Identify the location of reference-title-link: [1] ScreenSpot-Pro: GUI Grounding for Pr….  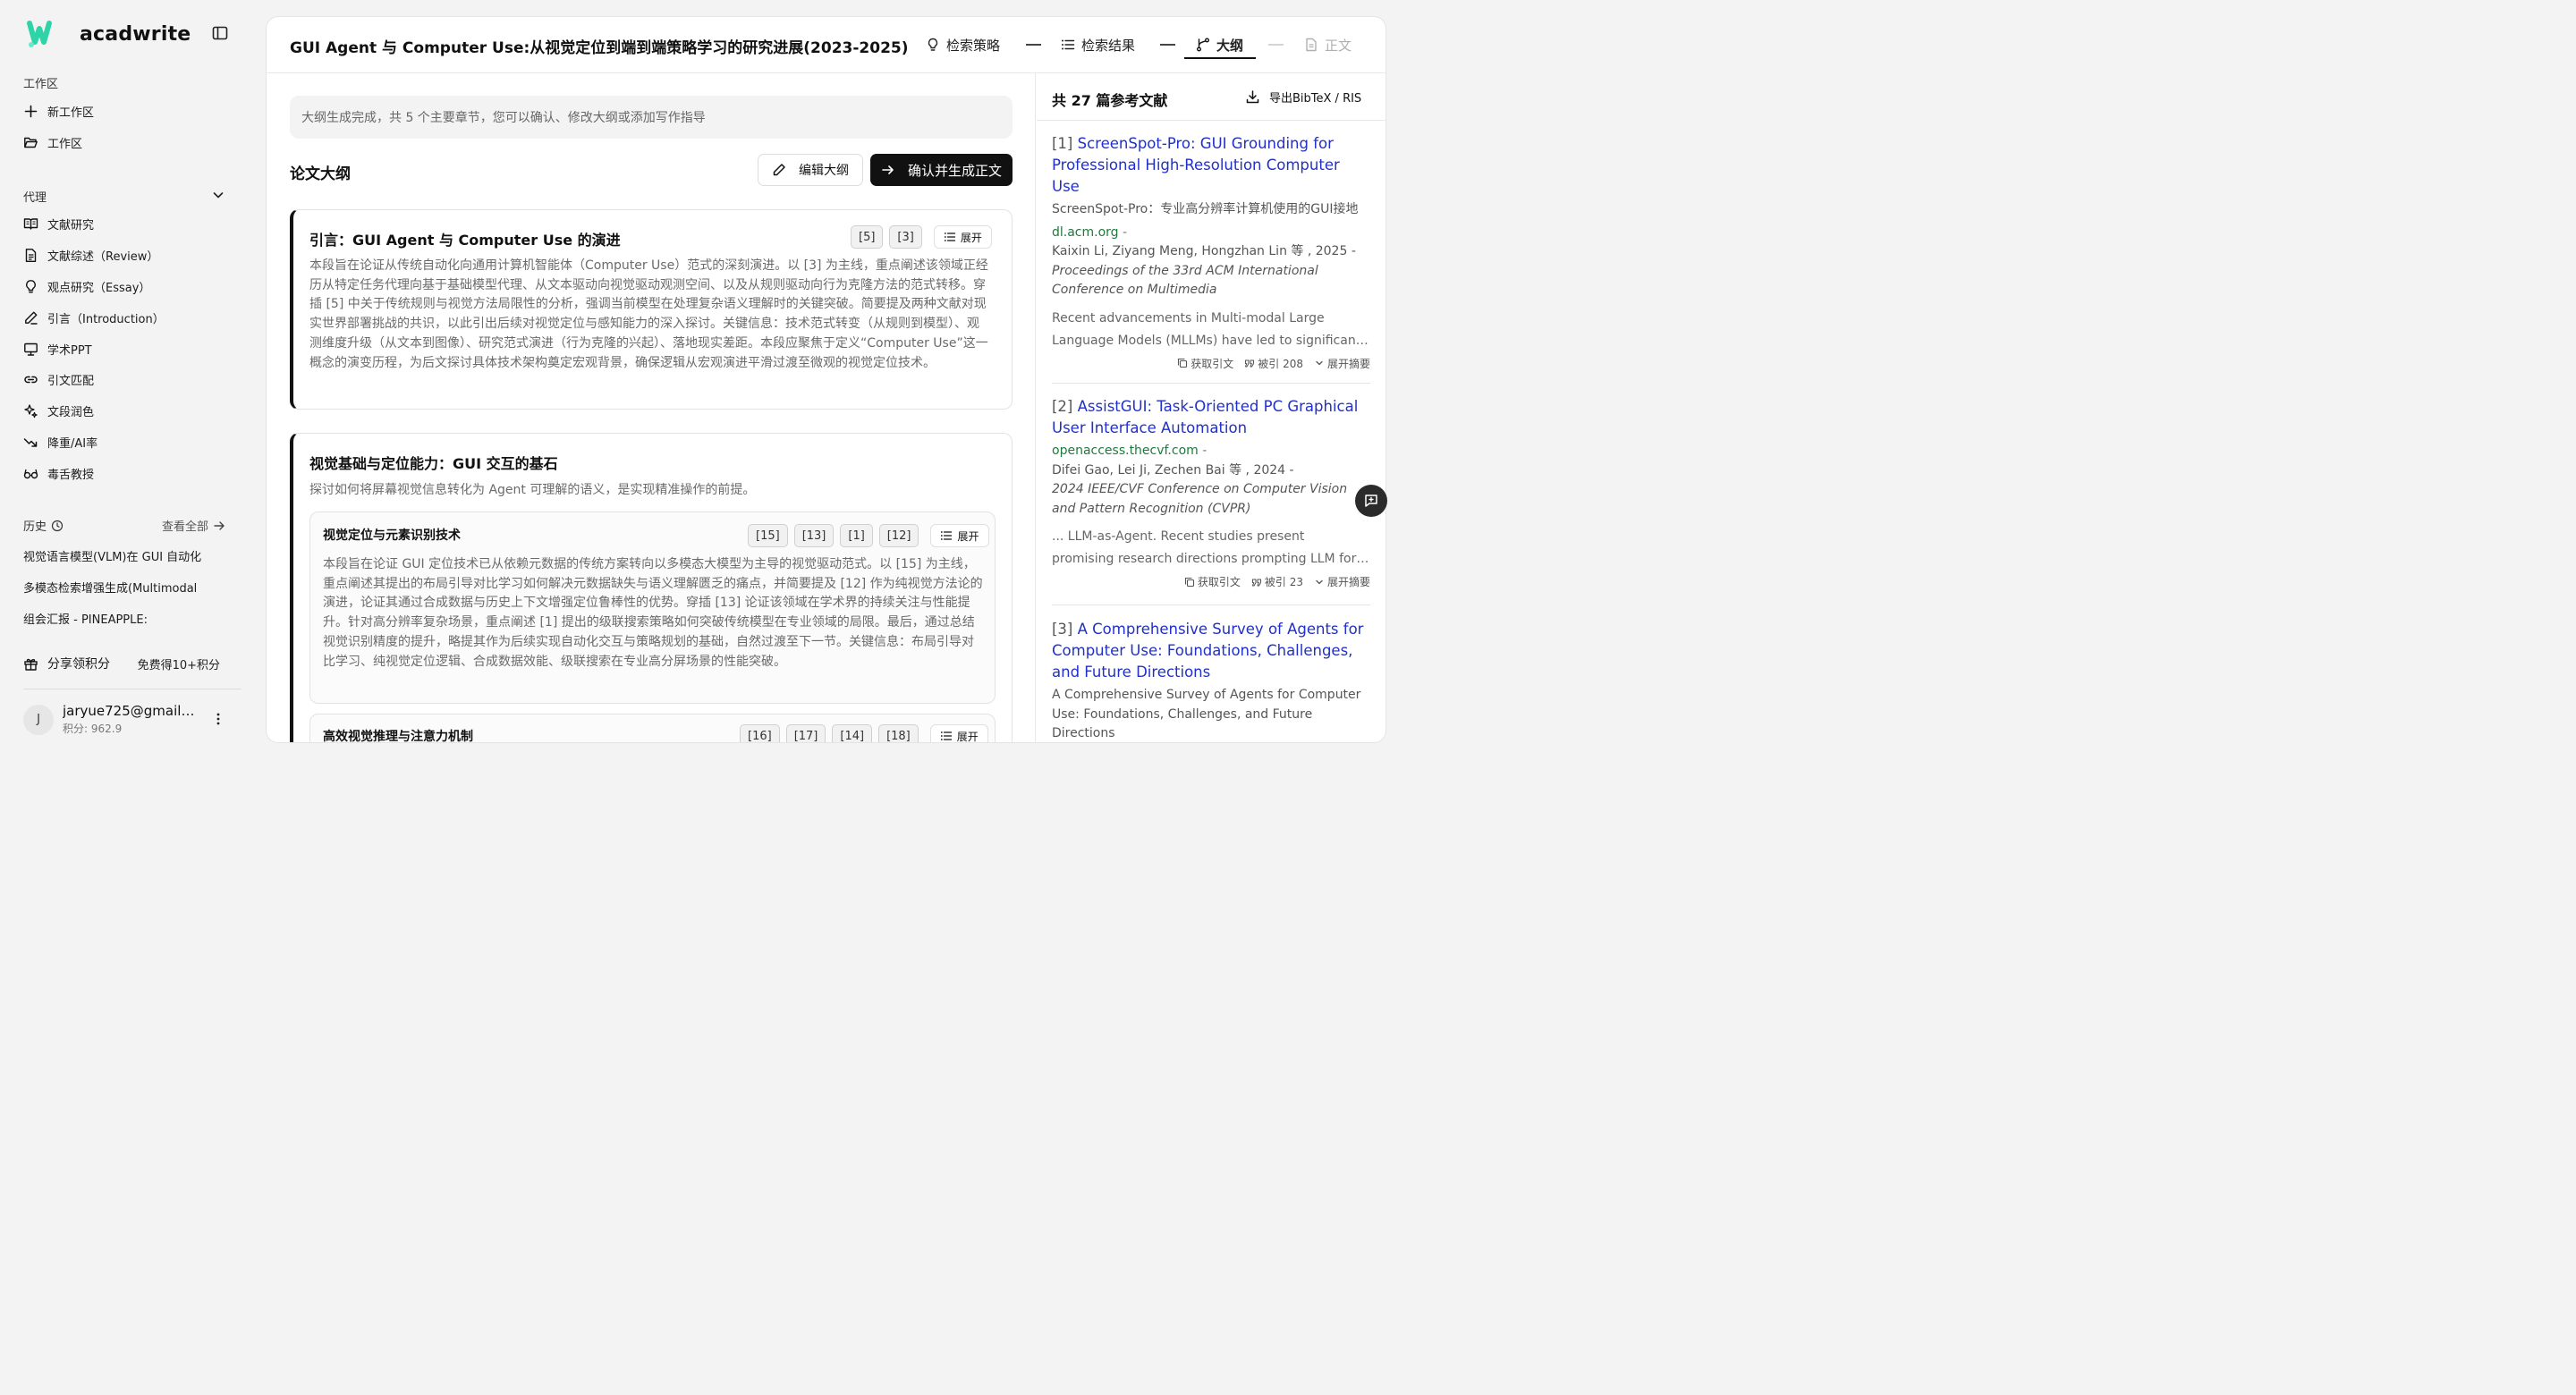
(1211, 165).